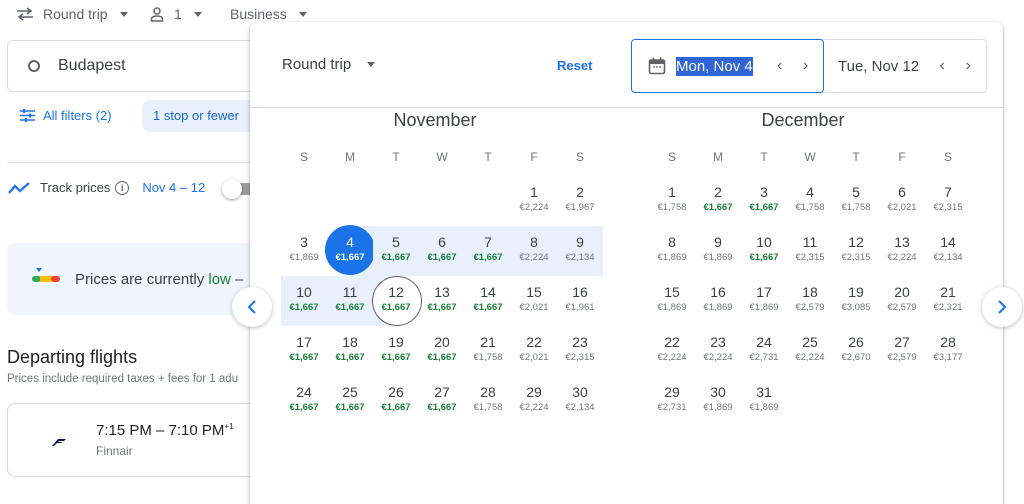 The width and height of the screenshot is (1024, 504). I want to click on calendar-day: 18 €2,579, so click(810, 301).